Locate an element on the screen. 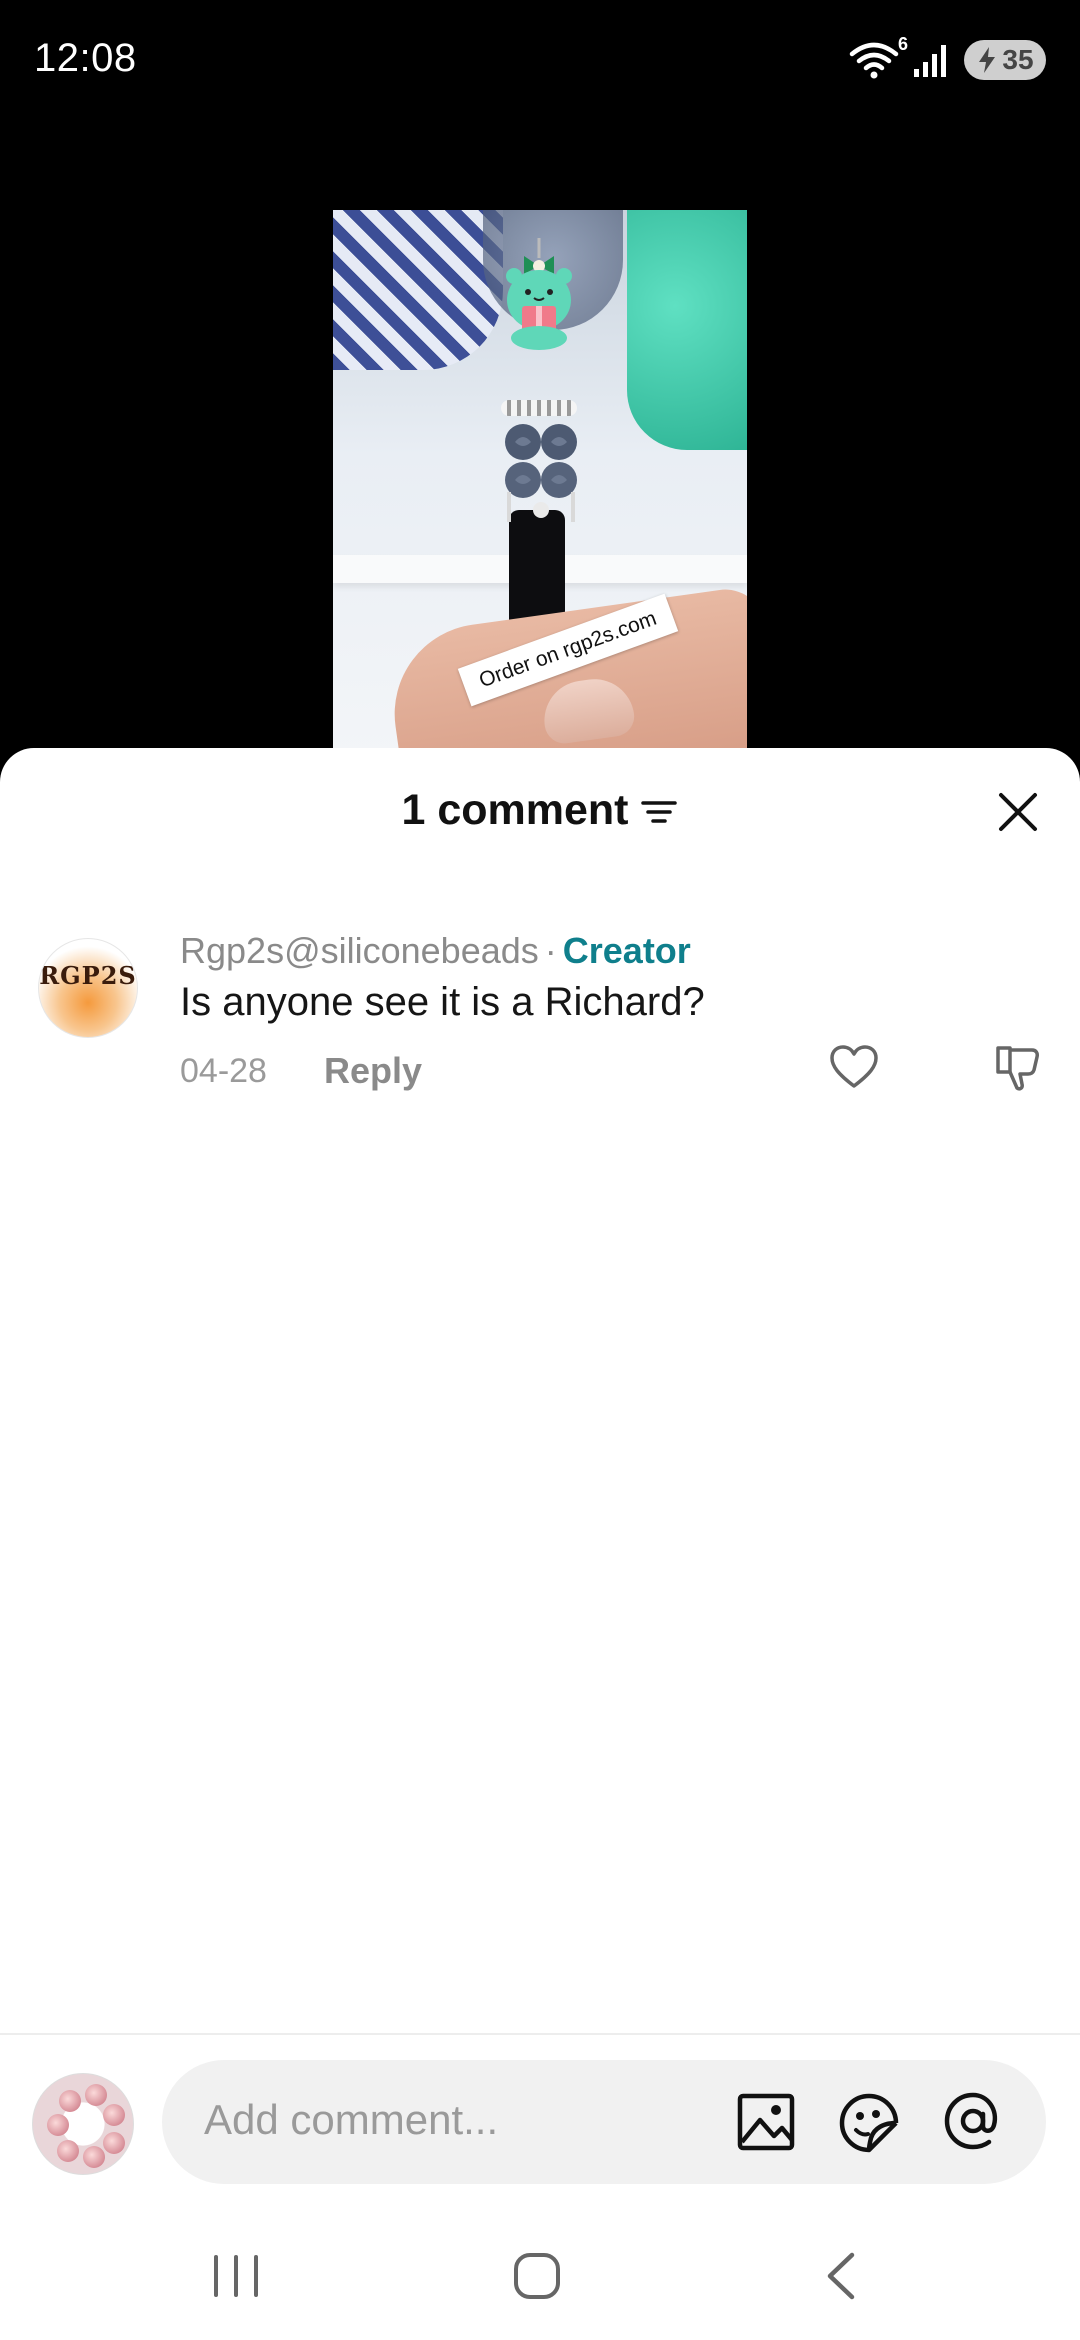  close-button is located at coordinates (1018, 812).